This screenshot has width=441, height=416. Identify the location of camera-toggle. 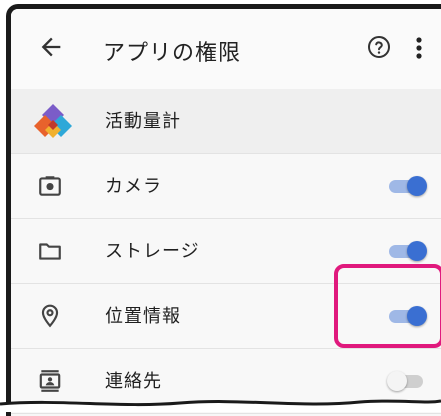
(407, 186).